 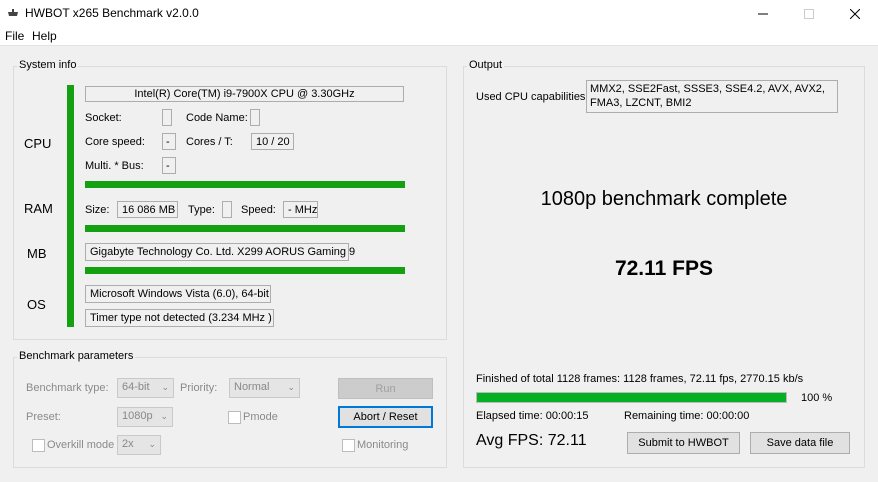 What do you see at coordinates (179, 318) in the screenshot?
I see `timer-field: Timer type not detected (3.234 MHz )` at bounding box center [179, 318].